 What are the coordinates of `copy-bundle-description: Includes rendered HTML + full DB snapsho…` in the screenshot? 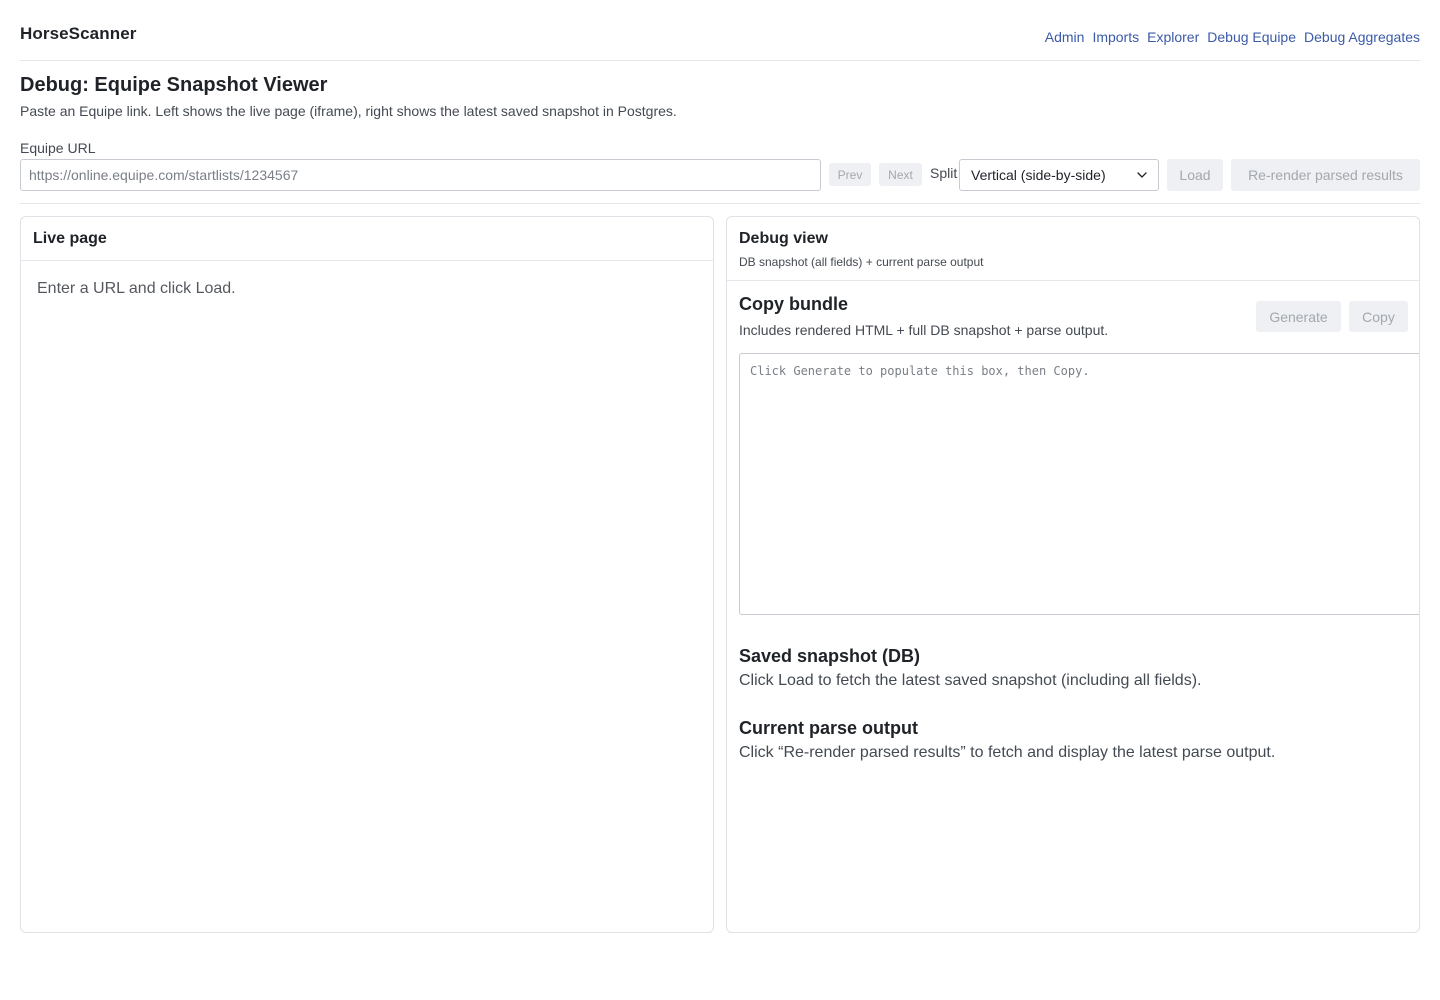 It's located at (924, 330).